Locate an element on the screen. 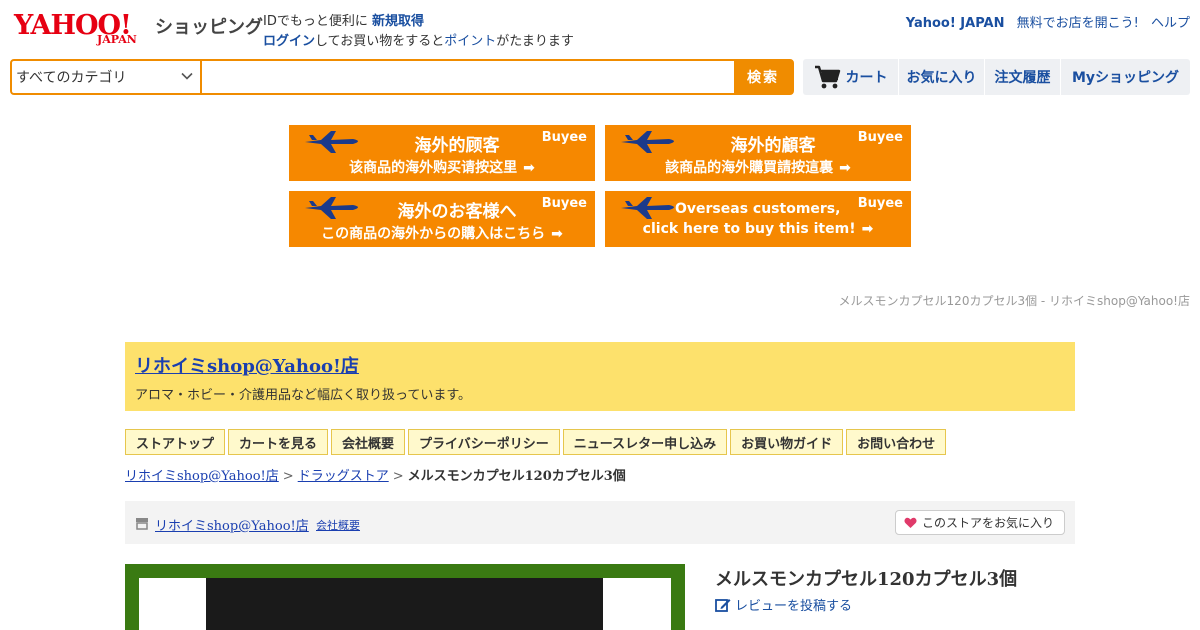 This screenshot has width=1200, height=630. heart-icon is located at coordinates (910, 522).